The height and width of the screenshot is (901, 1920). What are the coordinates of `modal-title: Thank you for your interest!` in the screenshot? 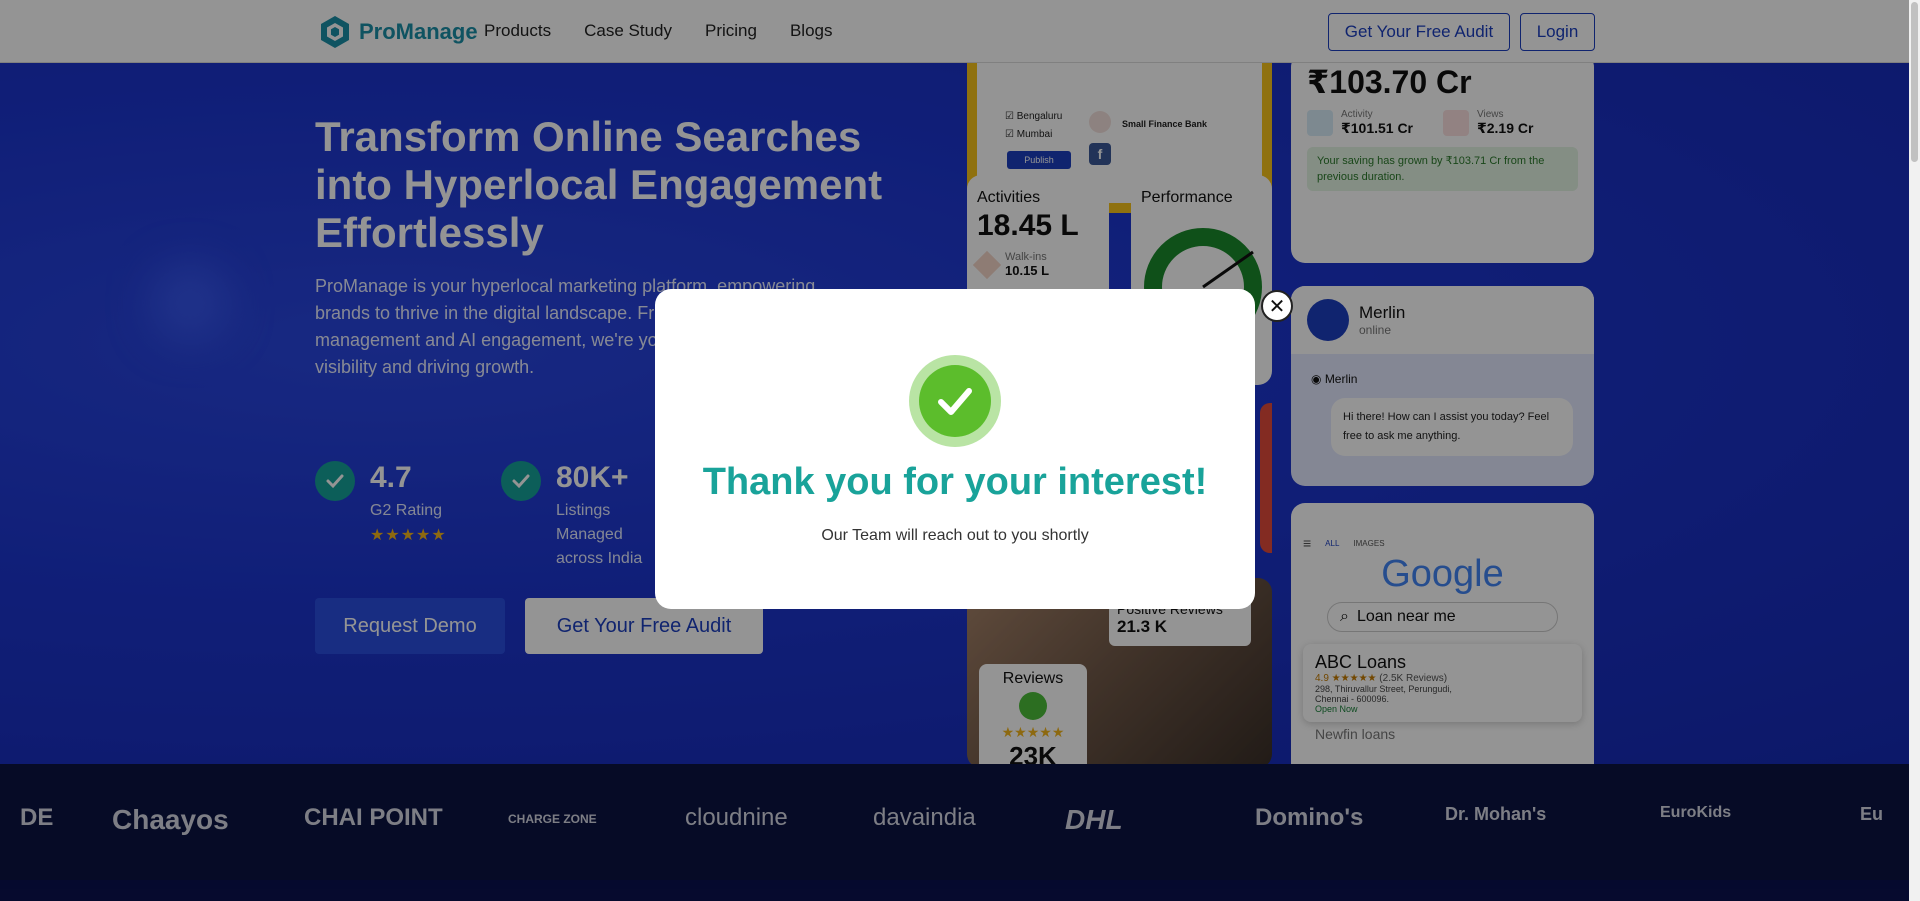 It's located at (955, 482).